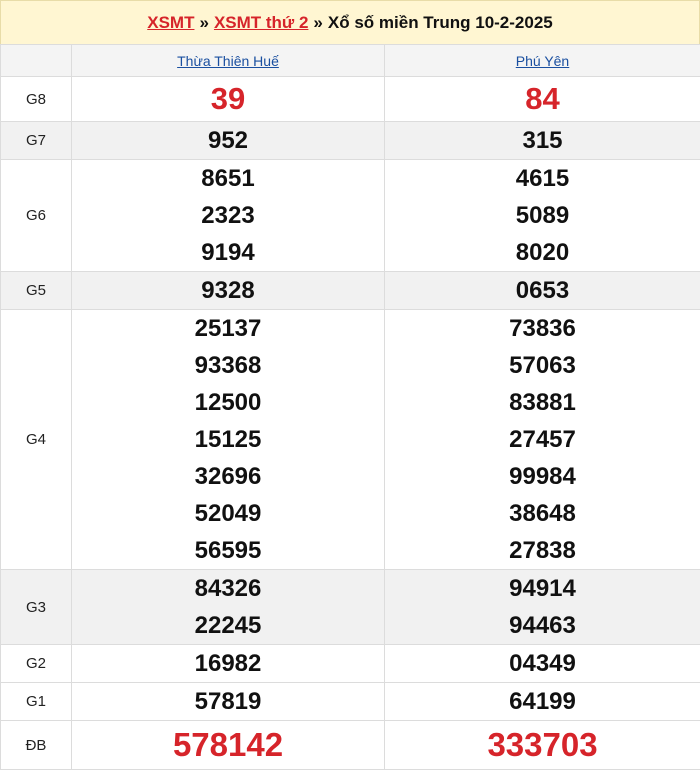 This screenshot has height=778, width=700. I want to click on prize-cell: 9328, so click(228, 290).